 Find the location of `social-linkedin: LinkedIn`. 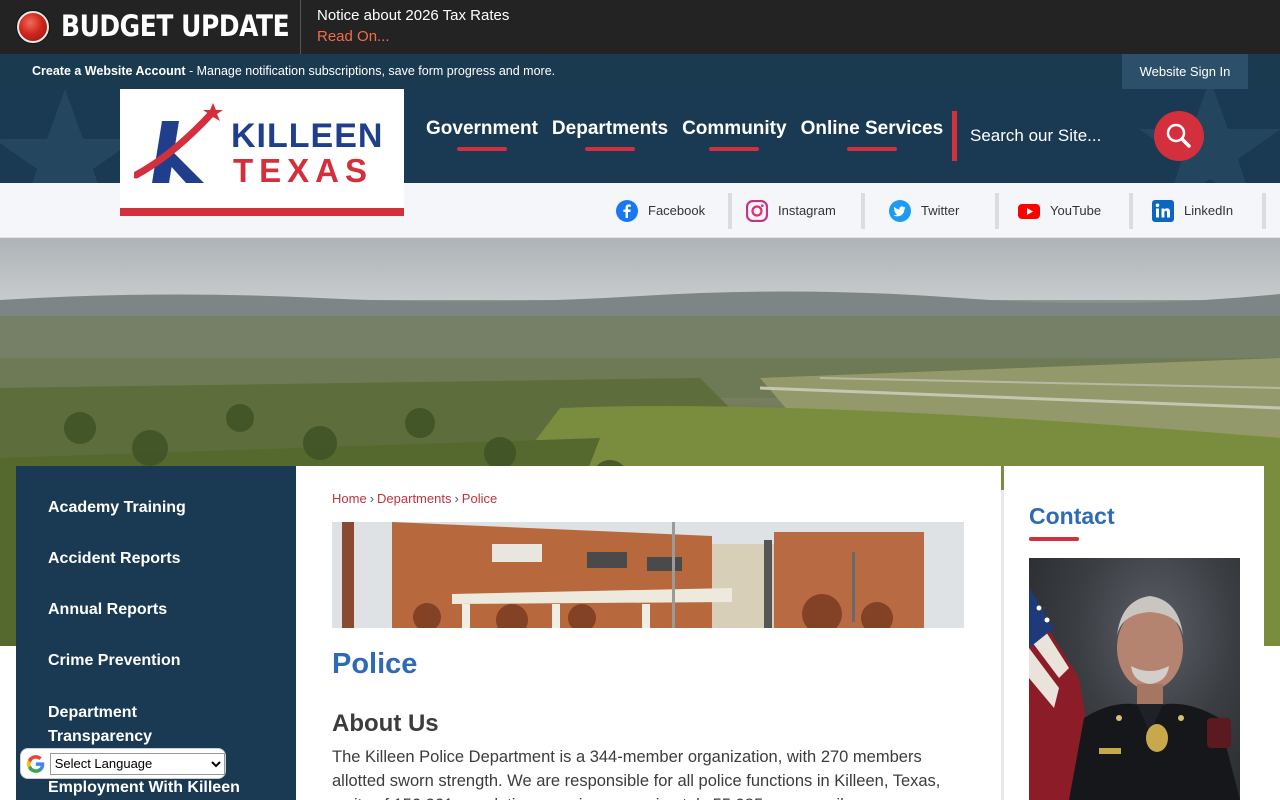

social-linkedin: LinkedIn is located at coordinates (1192, 210).